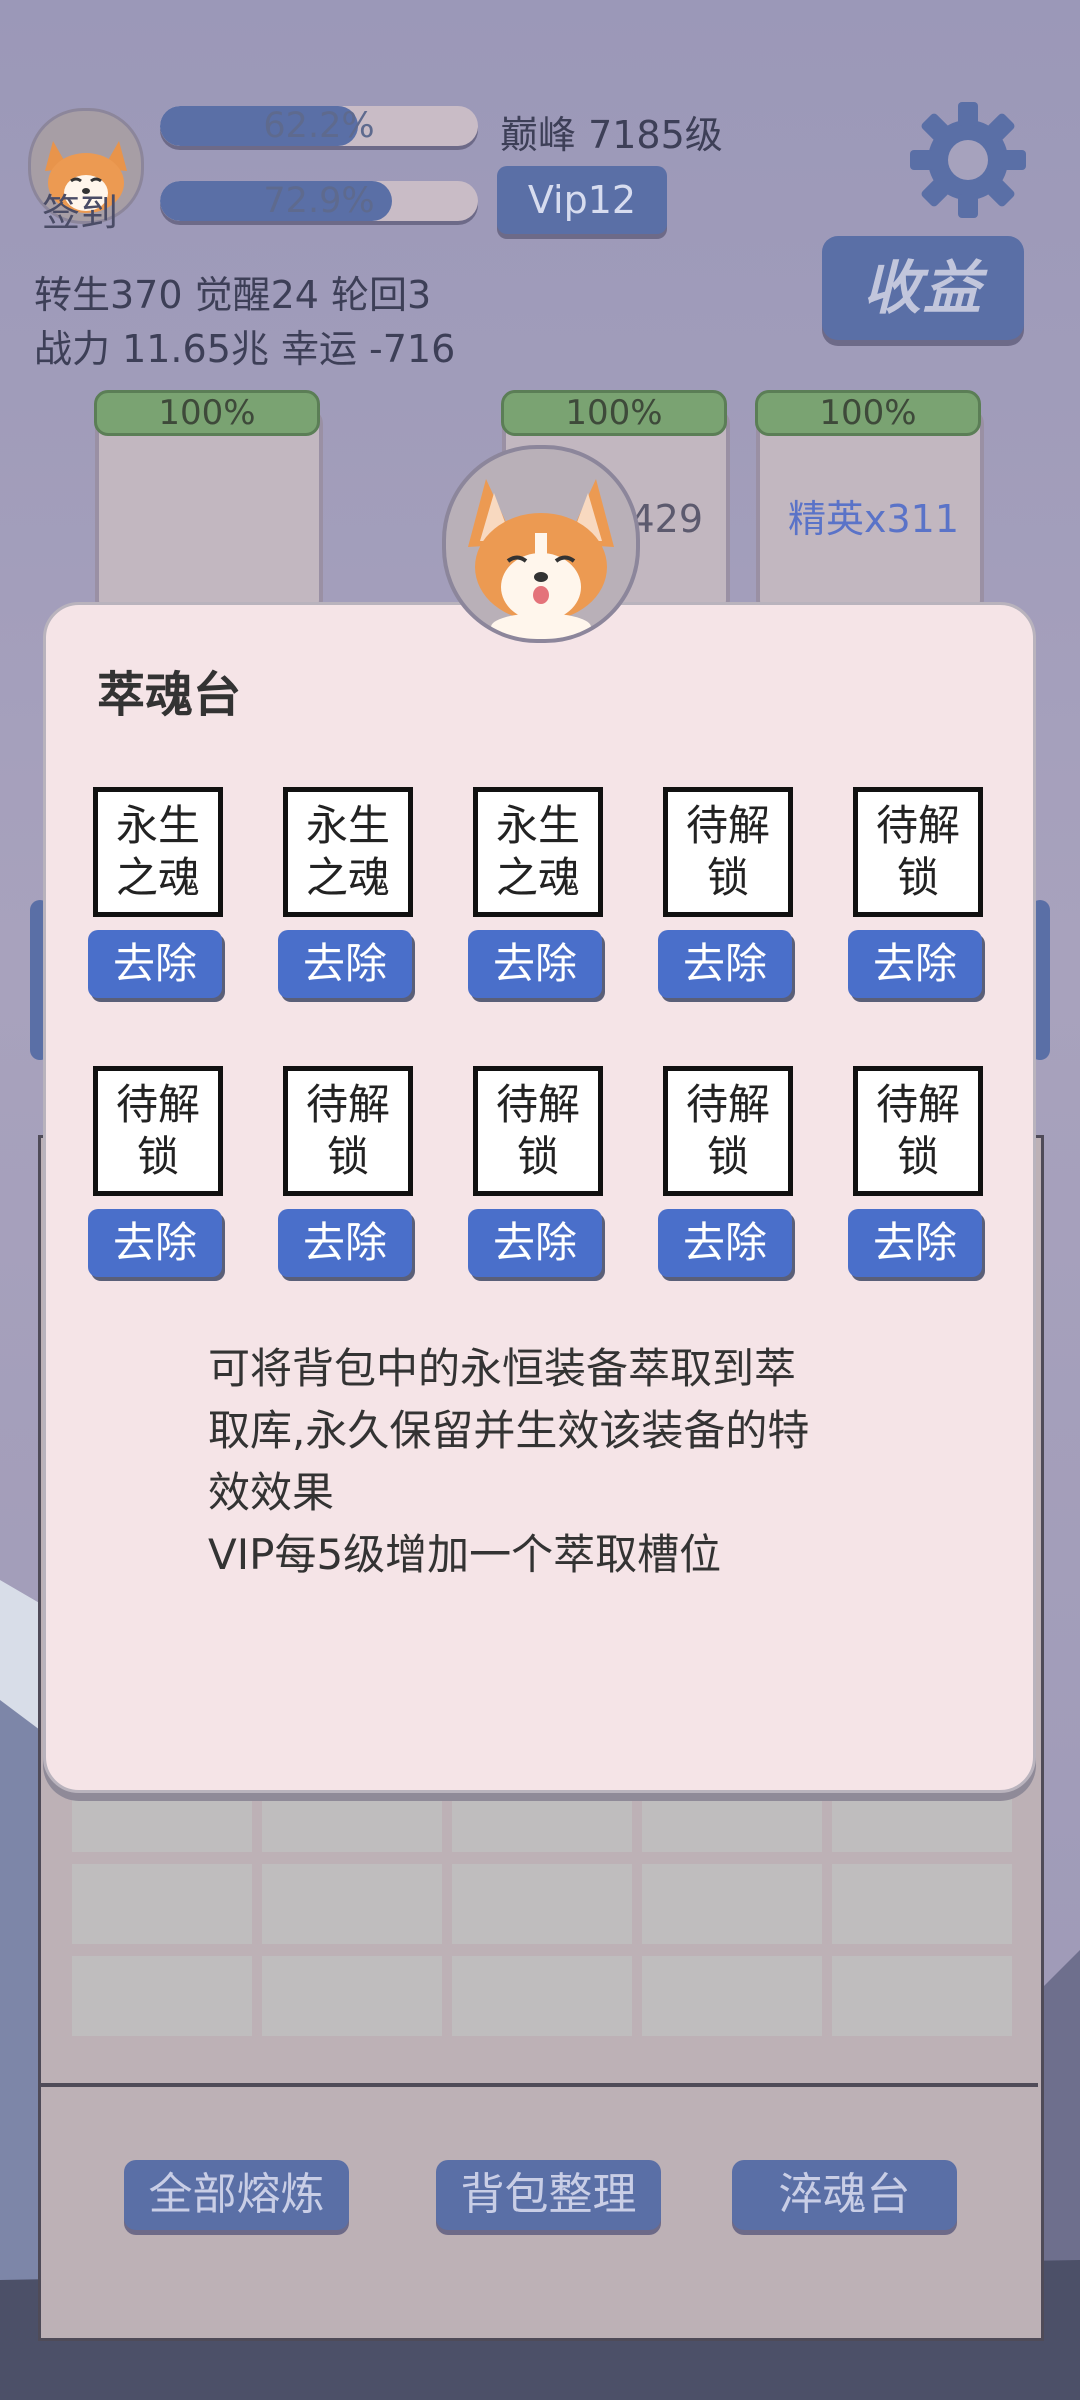 The width and height of the screenshot is (1080, 2400). Describe the element at coordinates (80, 209) in the screenshot. I see `signin-label: 签到` at that location.